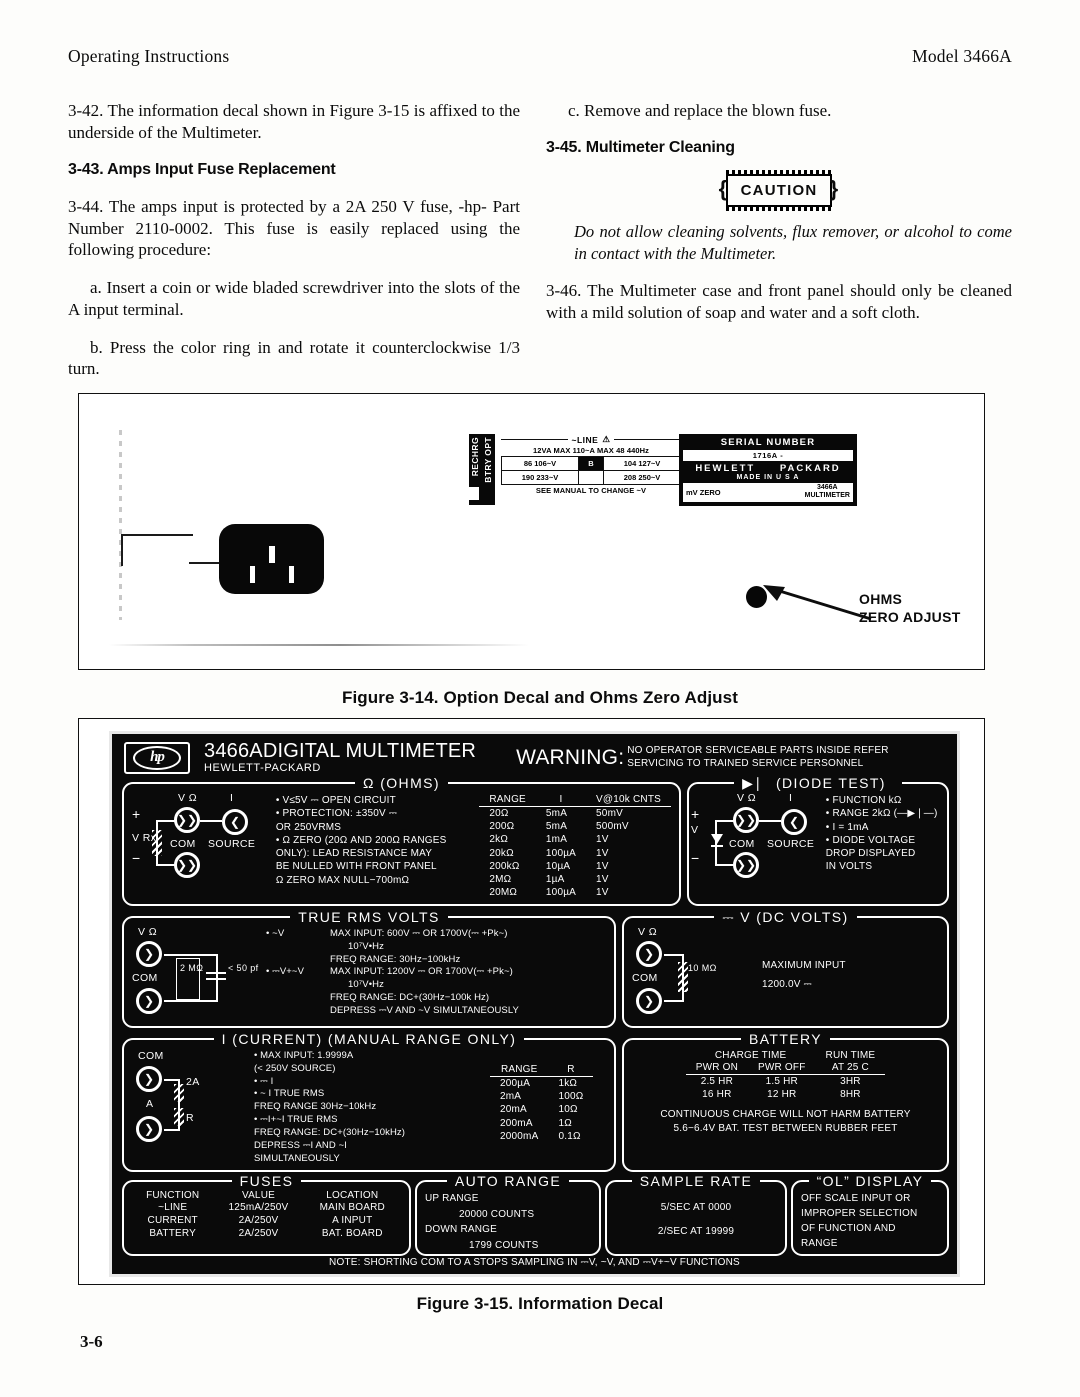 This screenshot has width=1080, height=1397. I want to click on made-in-label: MADE IN U S A, so click(768, 477).